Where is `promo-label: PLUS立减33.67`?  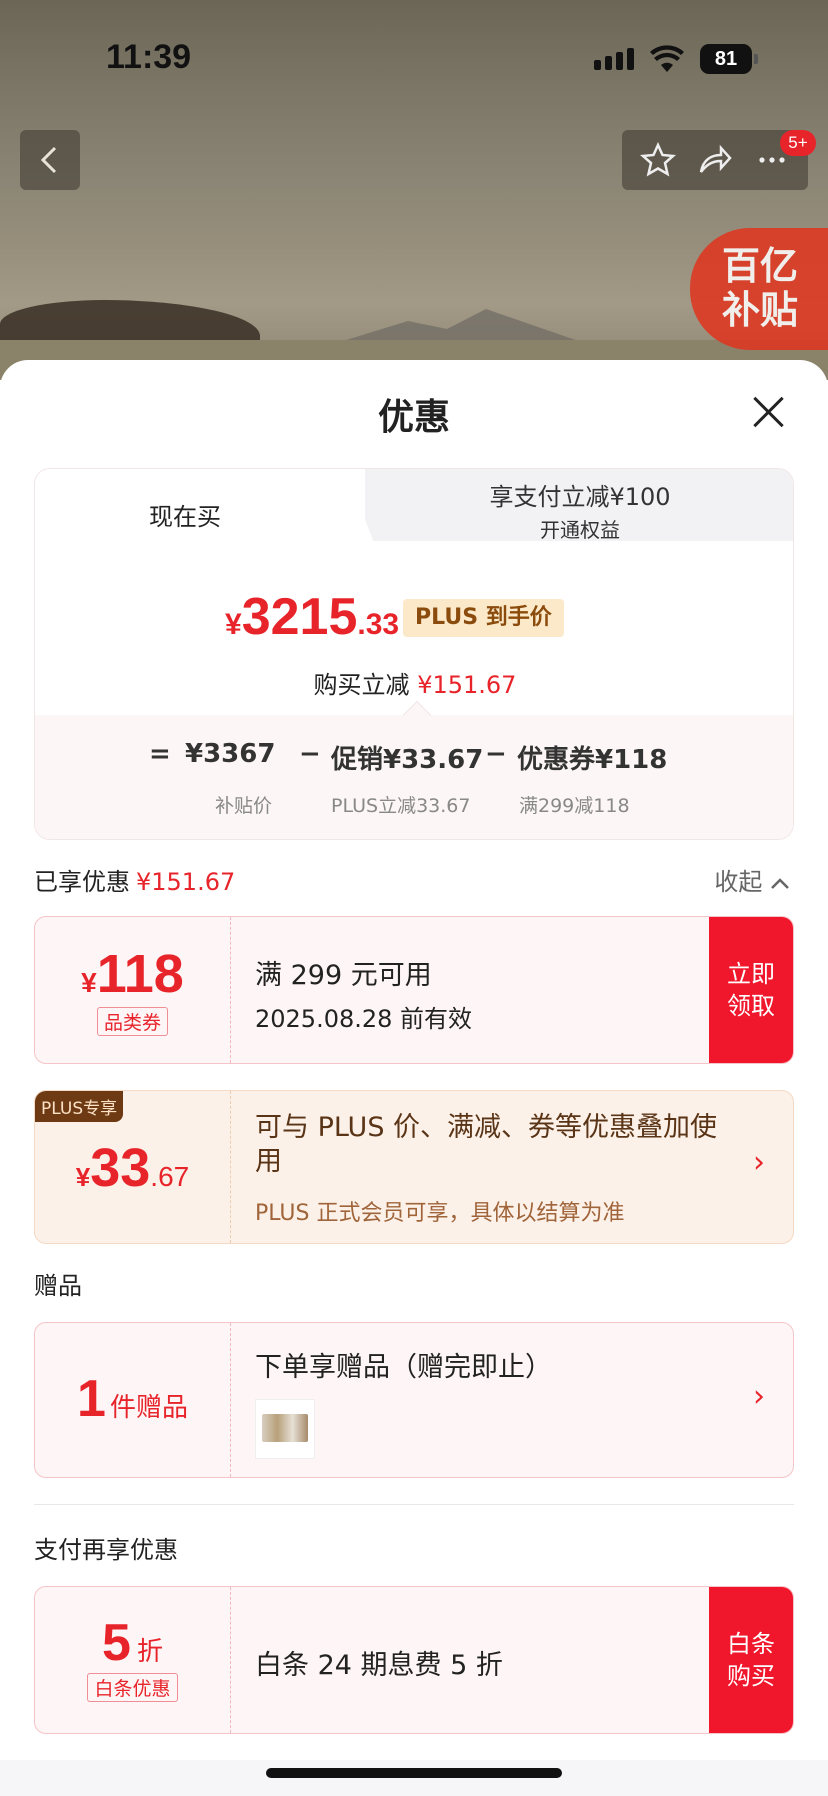
promo-label: PLUS立减33.67 is located at coordinates (401, 806).